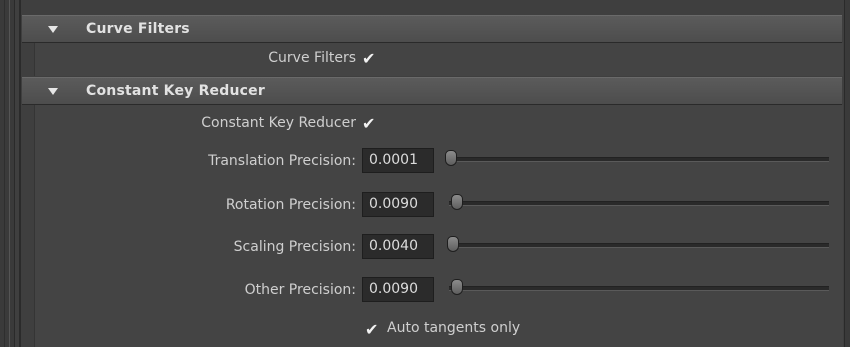 This screenshot has width=850, height=347. I want to click on curve-filters-checkbox: ✔, so click(369, 58).